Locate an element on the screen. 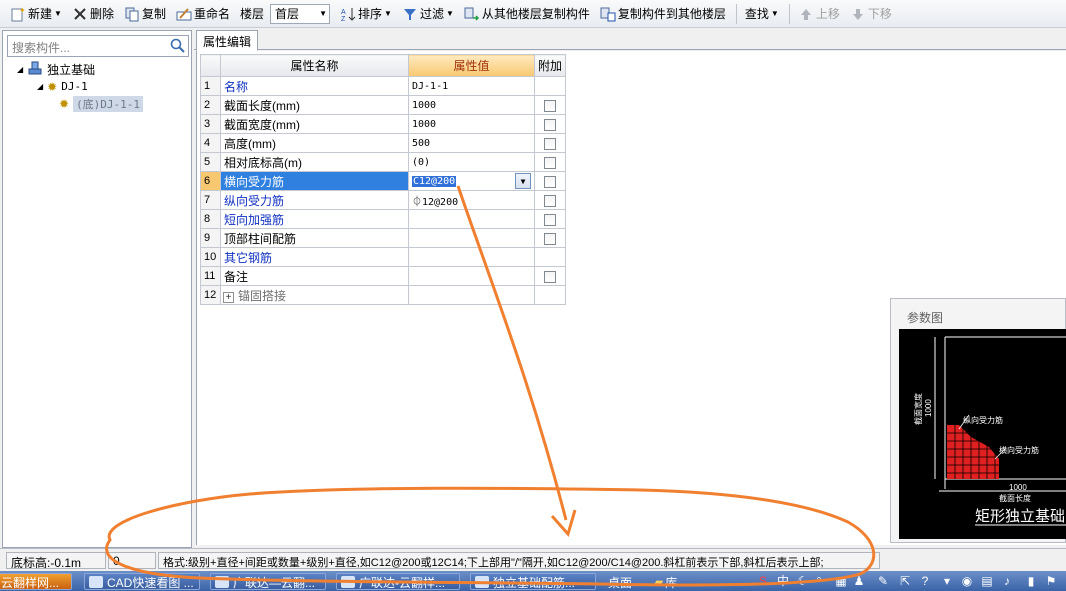  column-header-name: 属性名称 is located at coordinates (314, 65).